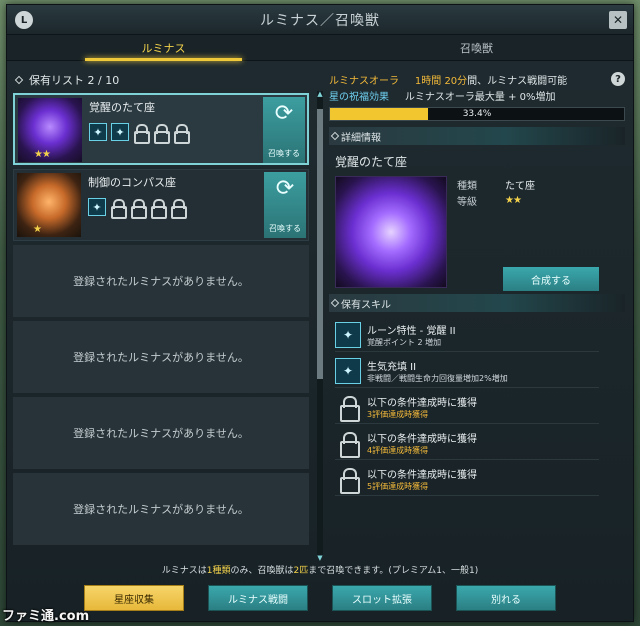 This screenshot has width=640, height=626. I want to click on note-highlight: 1種類, so click(218, 571).